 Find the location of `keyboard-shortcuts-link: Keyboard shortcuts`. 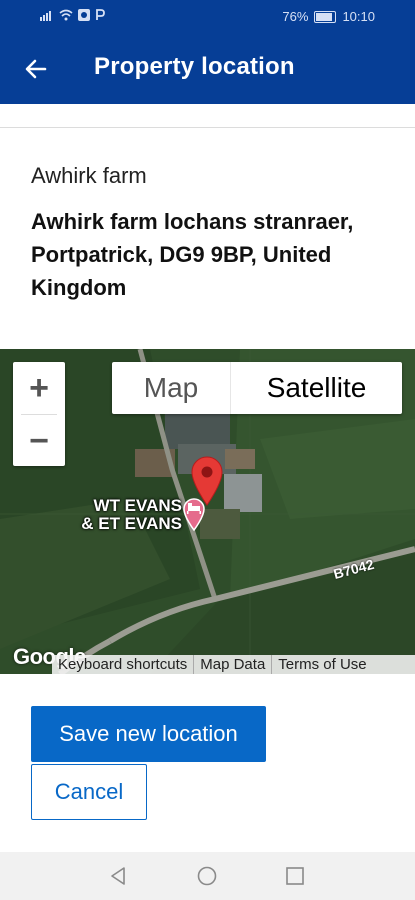

keyboard-shortcuts-link: Keyboard shortcuts is located at coordinates (122, 664).